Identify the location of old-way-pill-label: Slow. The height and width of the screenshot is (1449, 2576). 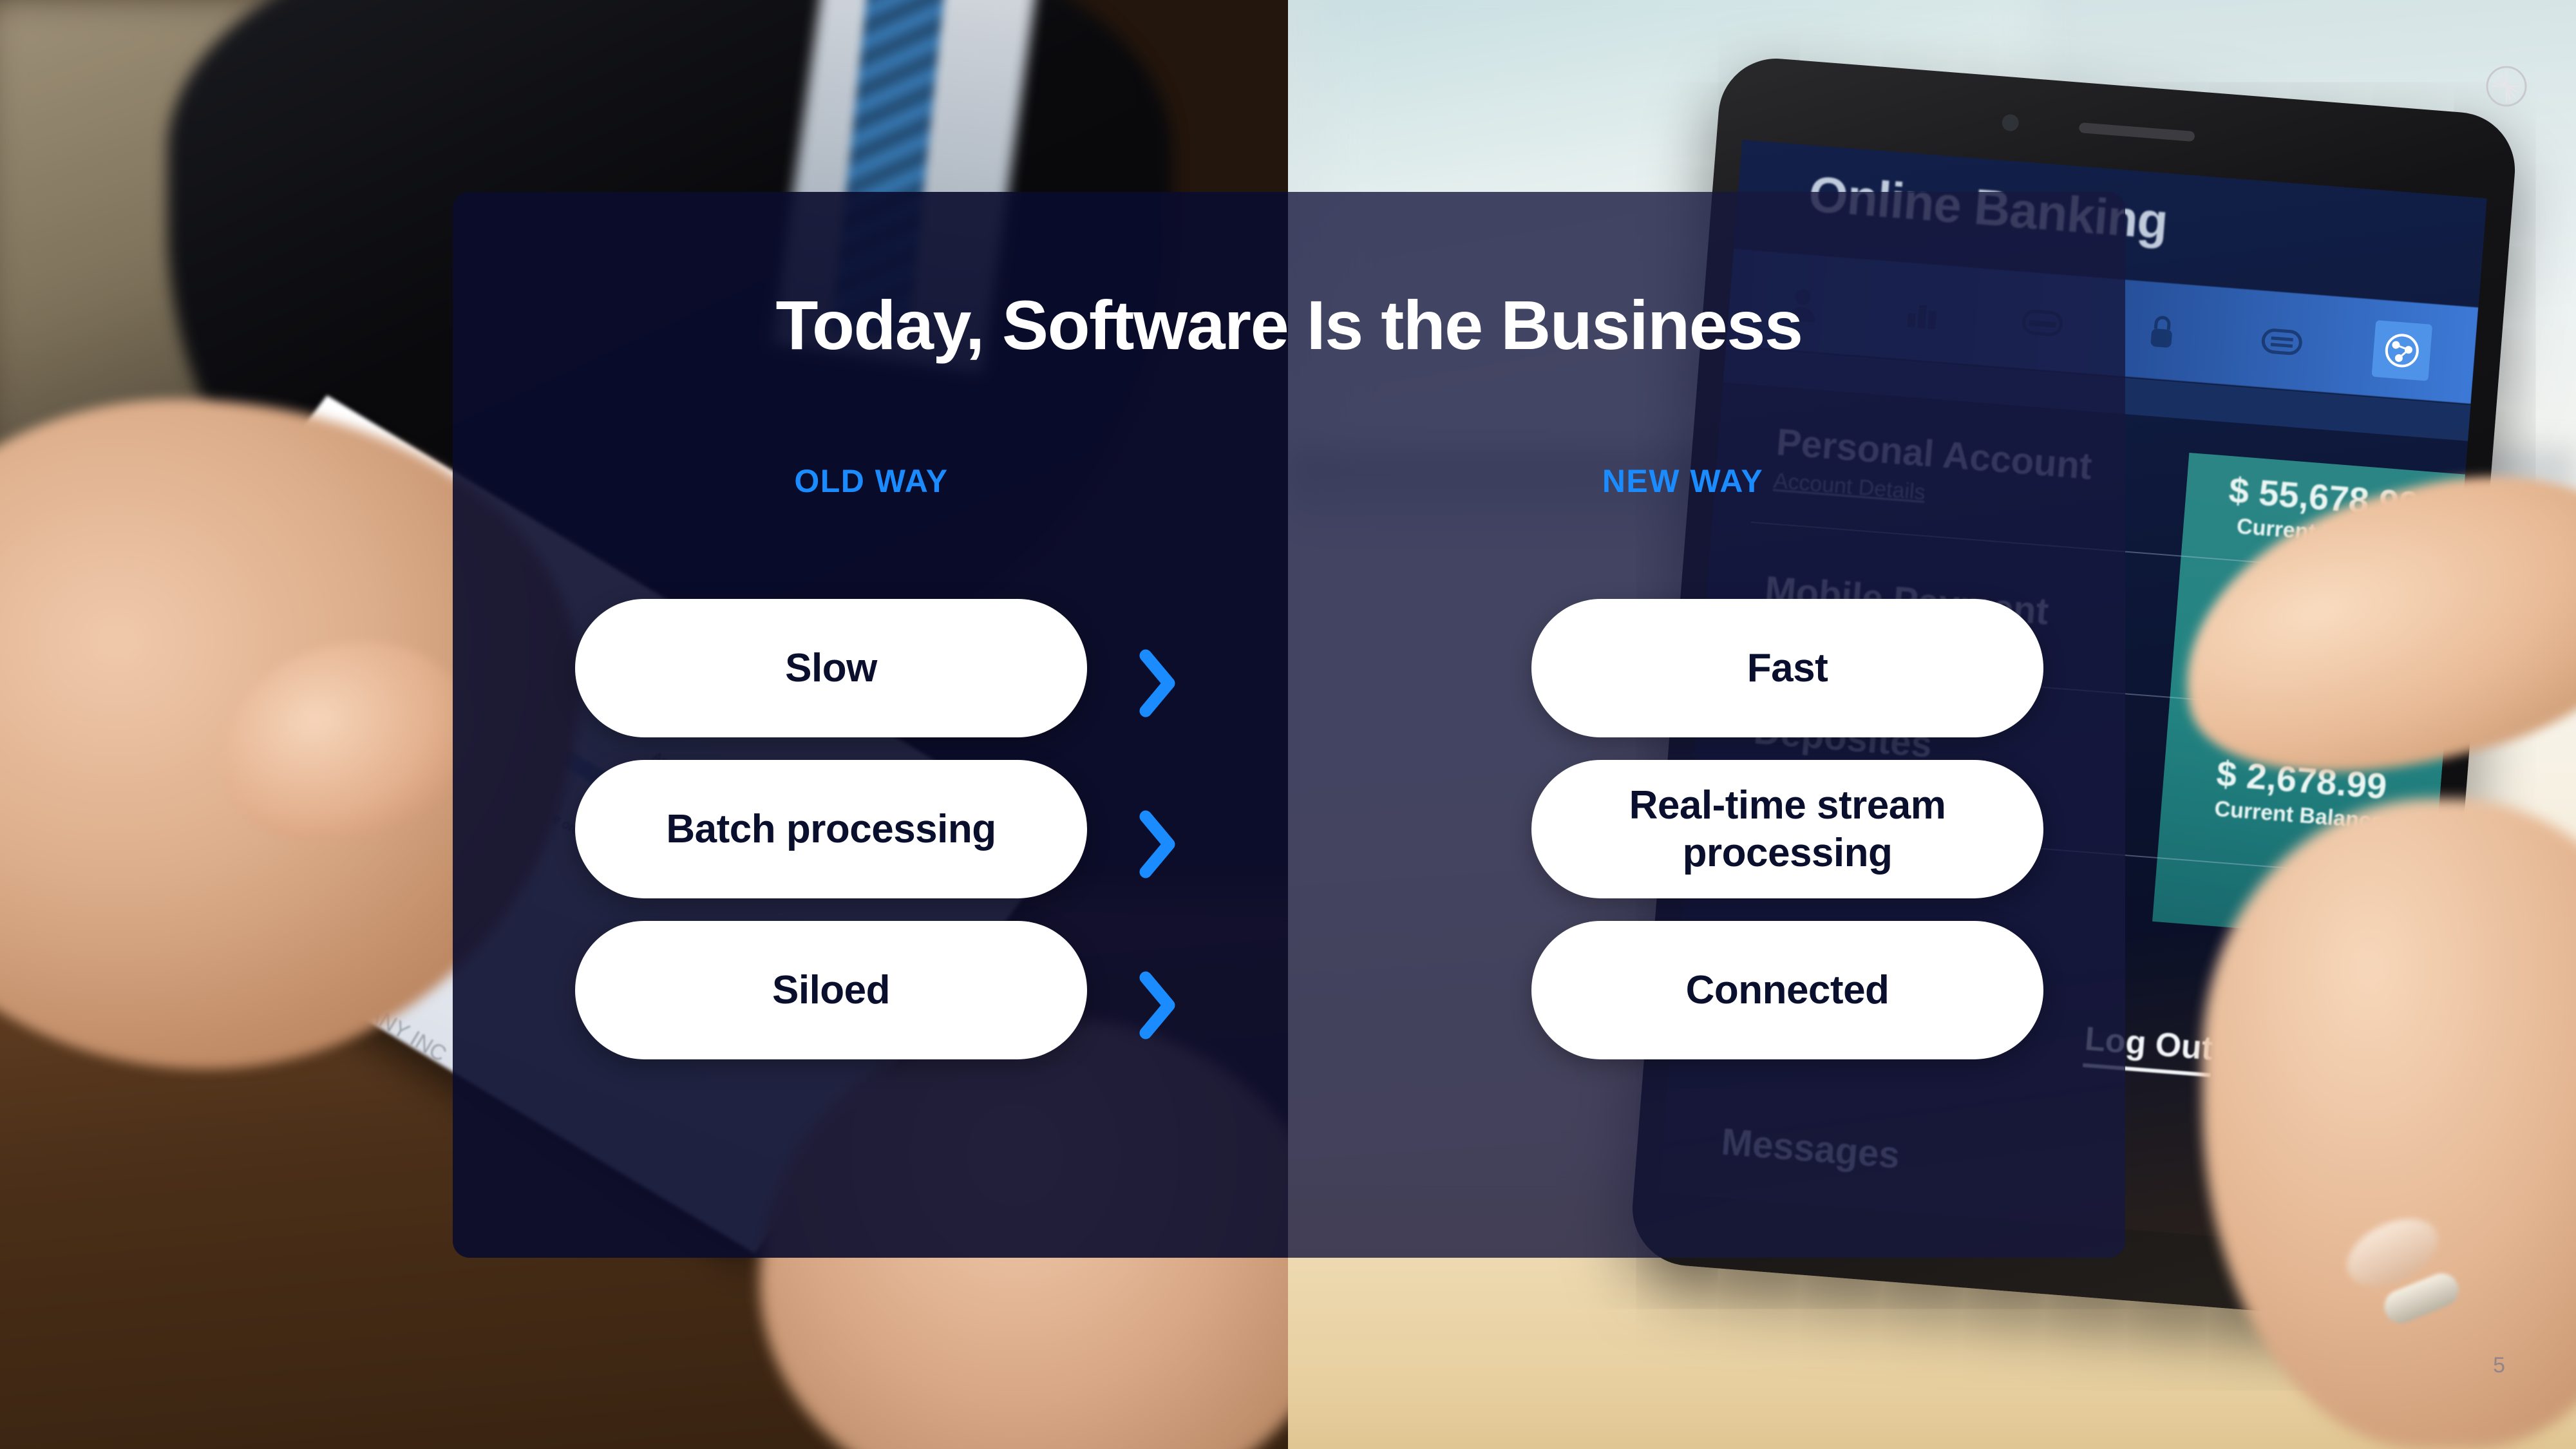
(831, 667).